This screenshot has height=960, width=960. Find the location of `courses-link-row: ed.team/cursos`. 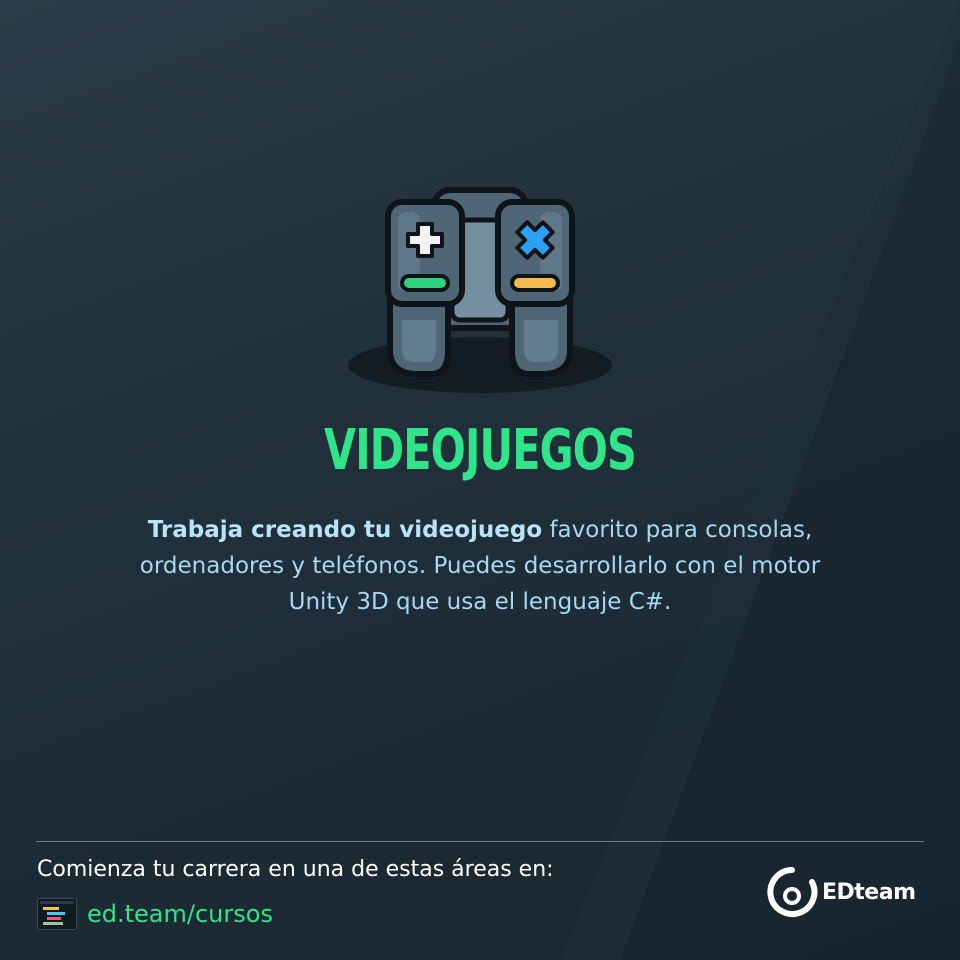

courses-link-row: ed.team/cursos is located at coordinates (155, 914).